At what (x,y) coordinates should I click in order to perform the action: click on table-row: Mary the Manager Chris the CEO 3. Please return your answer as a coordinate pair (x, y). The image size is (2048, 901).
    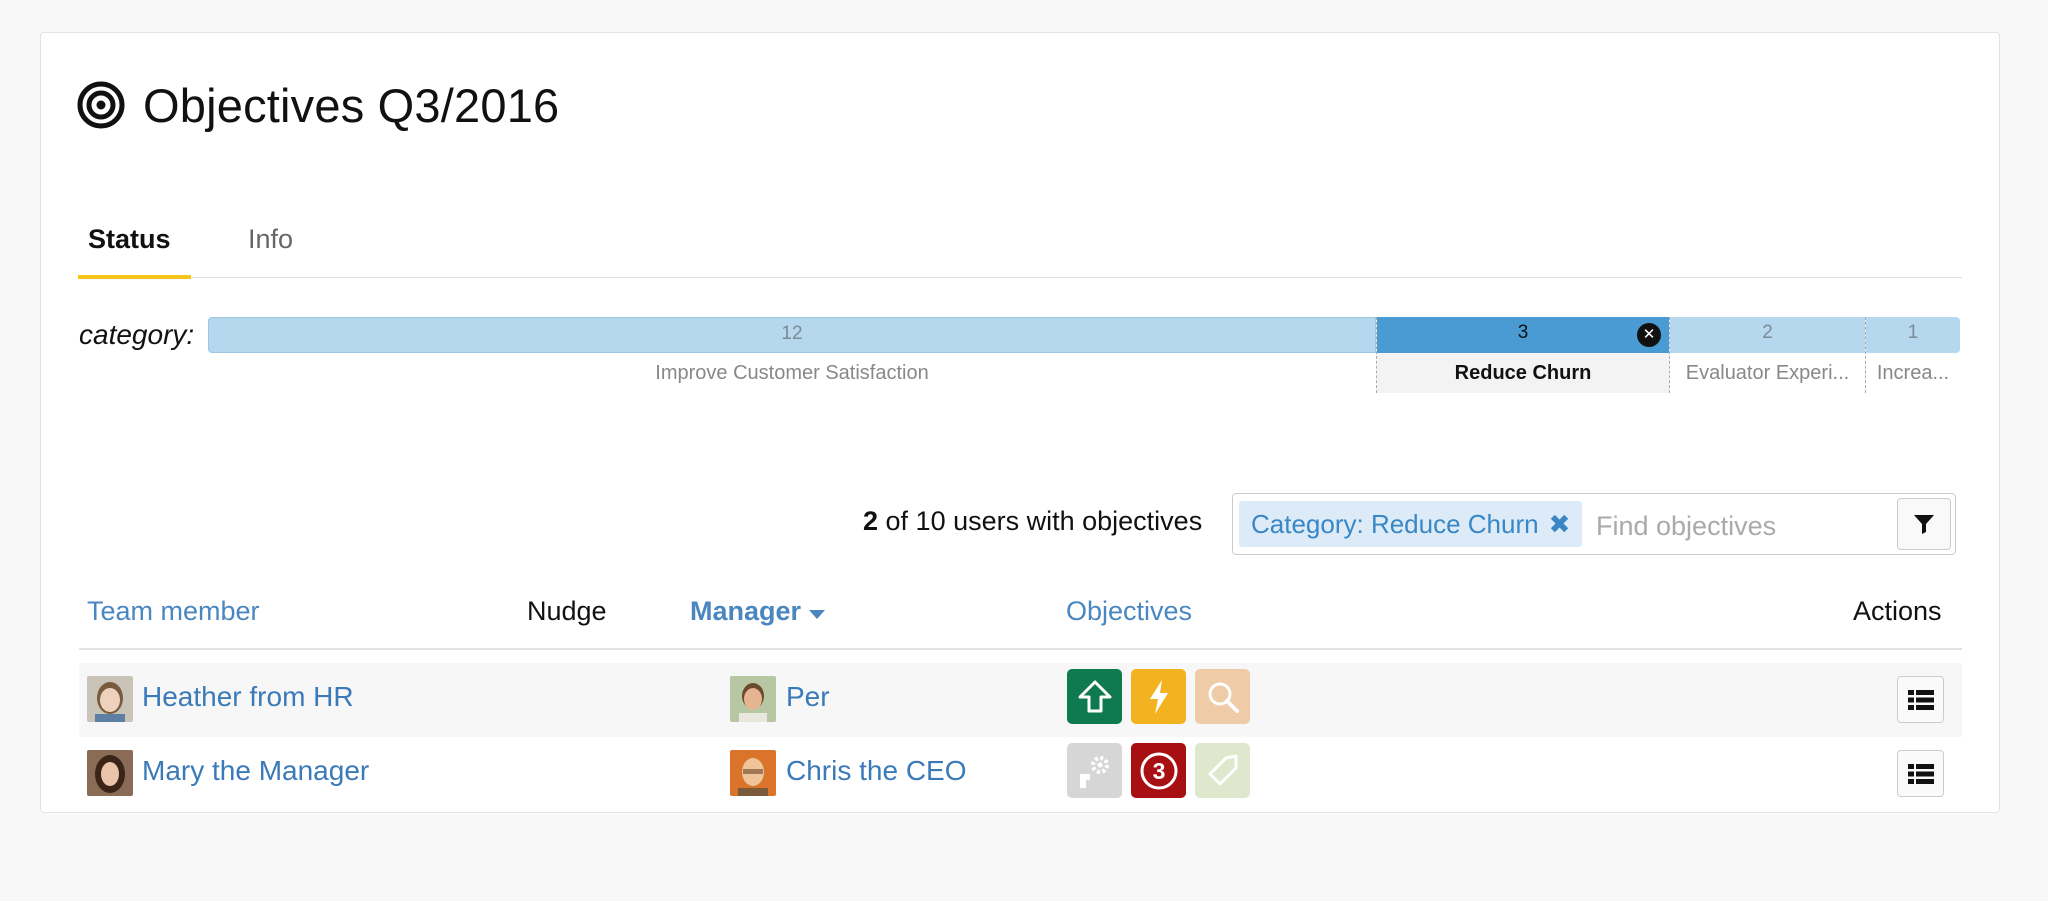
    Looking at the image, I should click on (1020, 774).